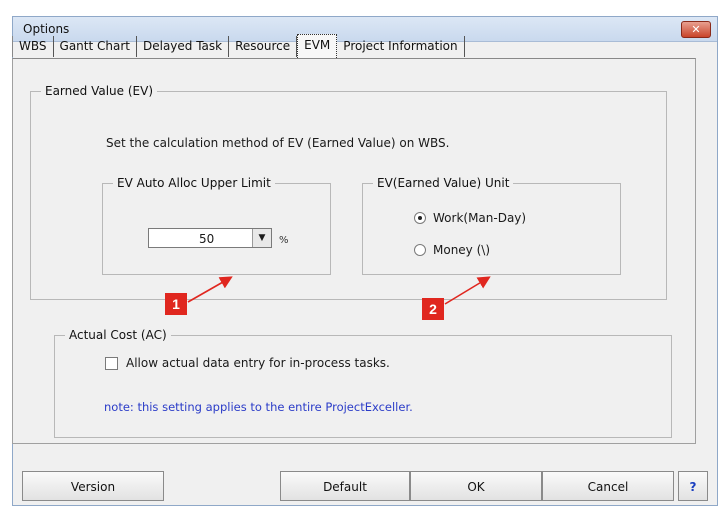 This screenshot has width=720, height=516. I want to click on callout-2-arrow, so click(467, 290).